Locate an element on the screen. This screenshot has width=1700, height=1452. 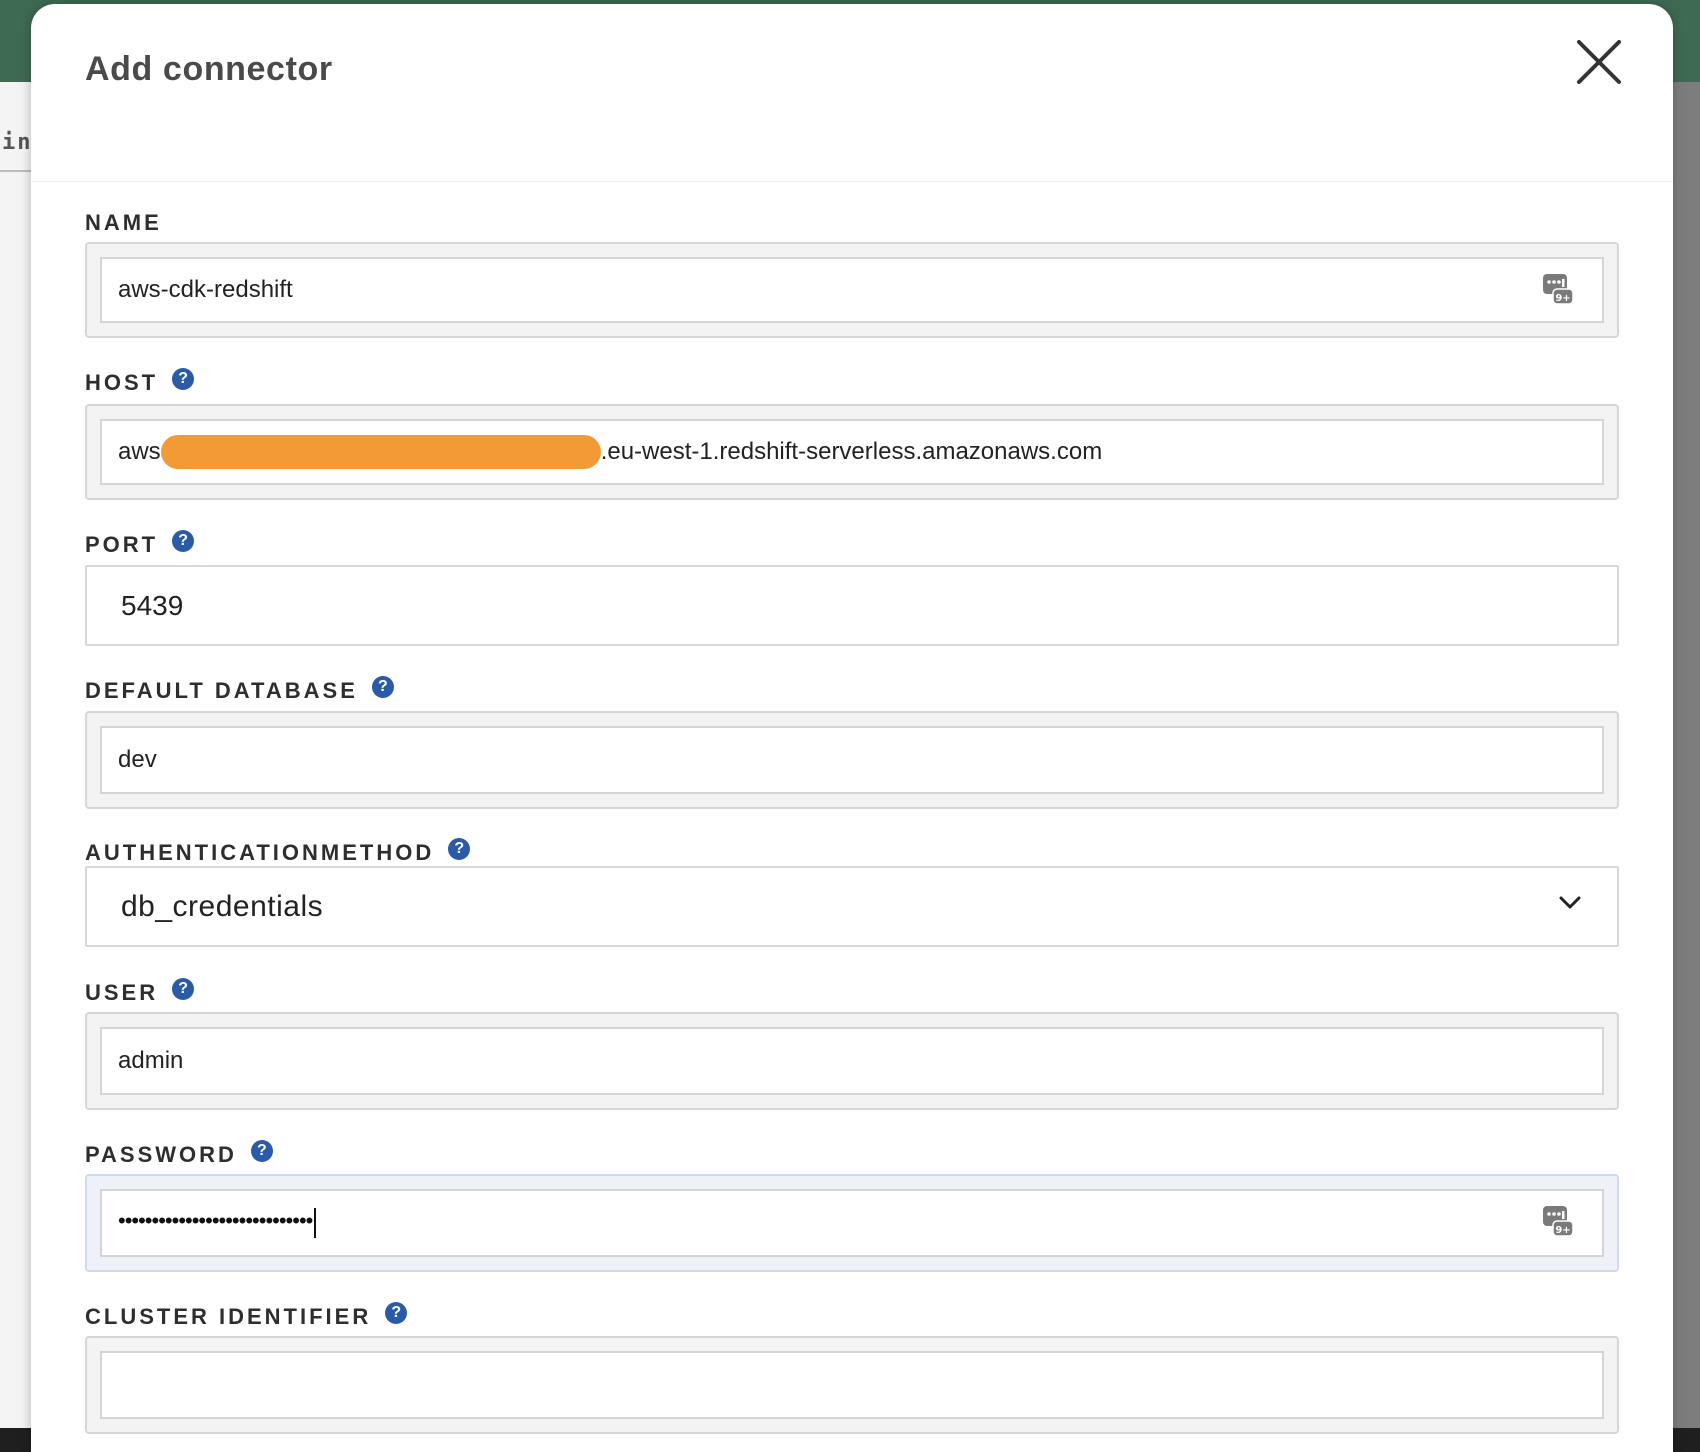
host-label-text: HOST is located at coordinates (122, 382).